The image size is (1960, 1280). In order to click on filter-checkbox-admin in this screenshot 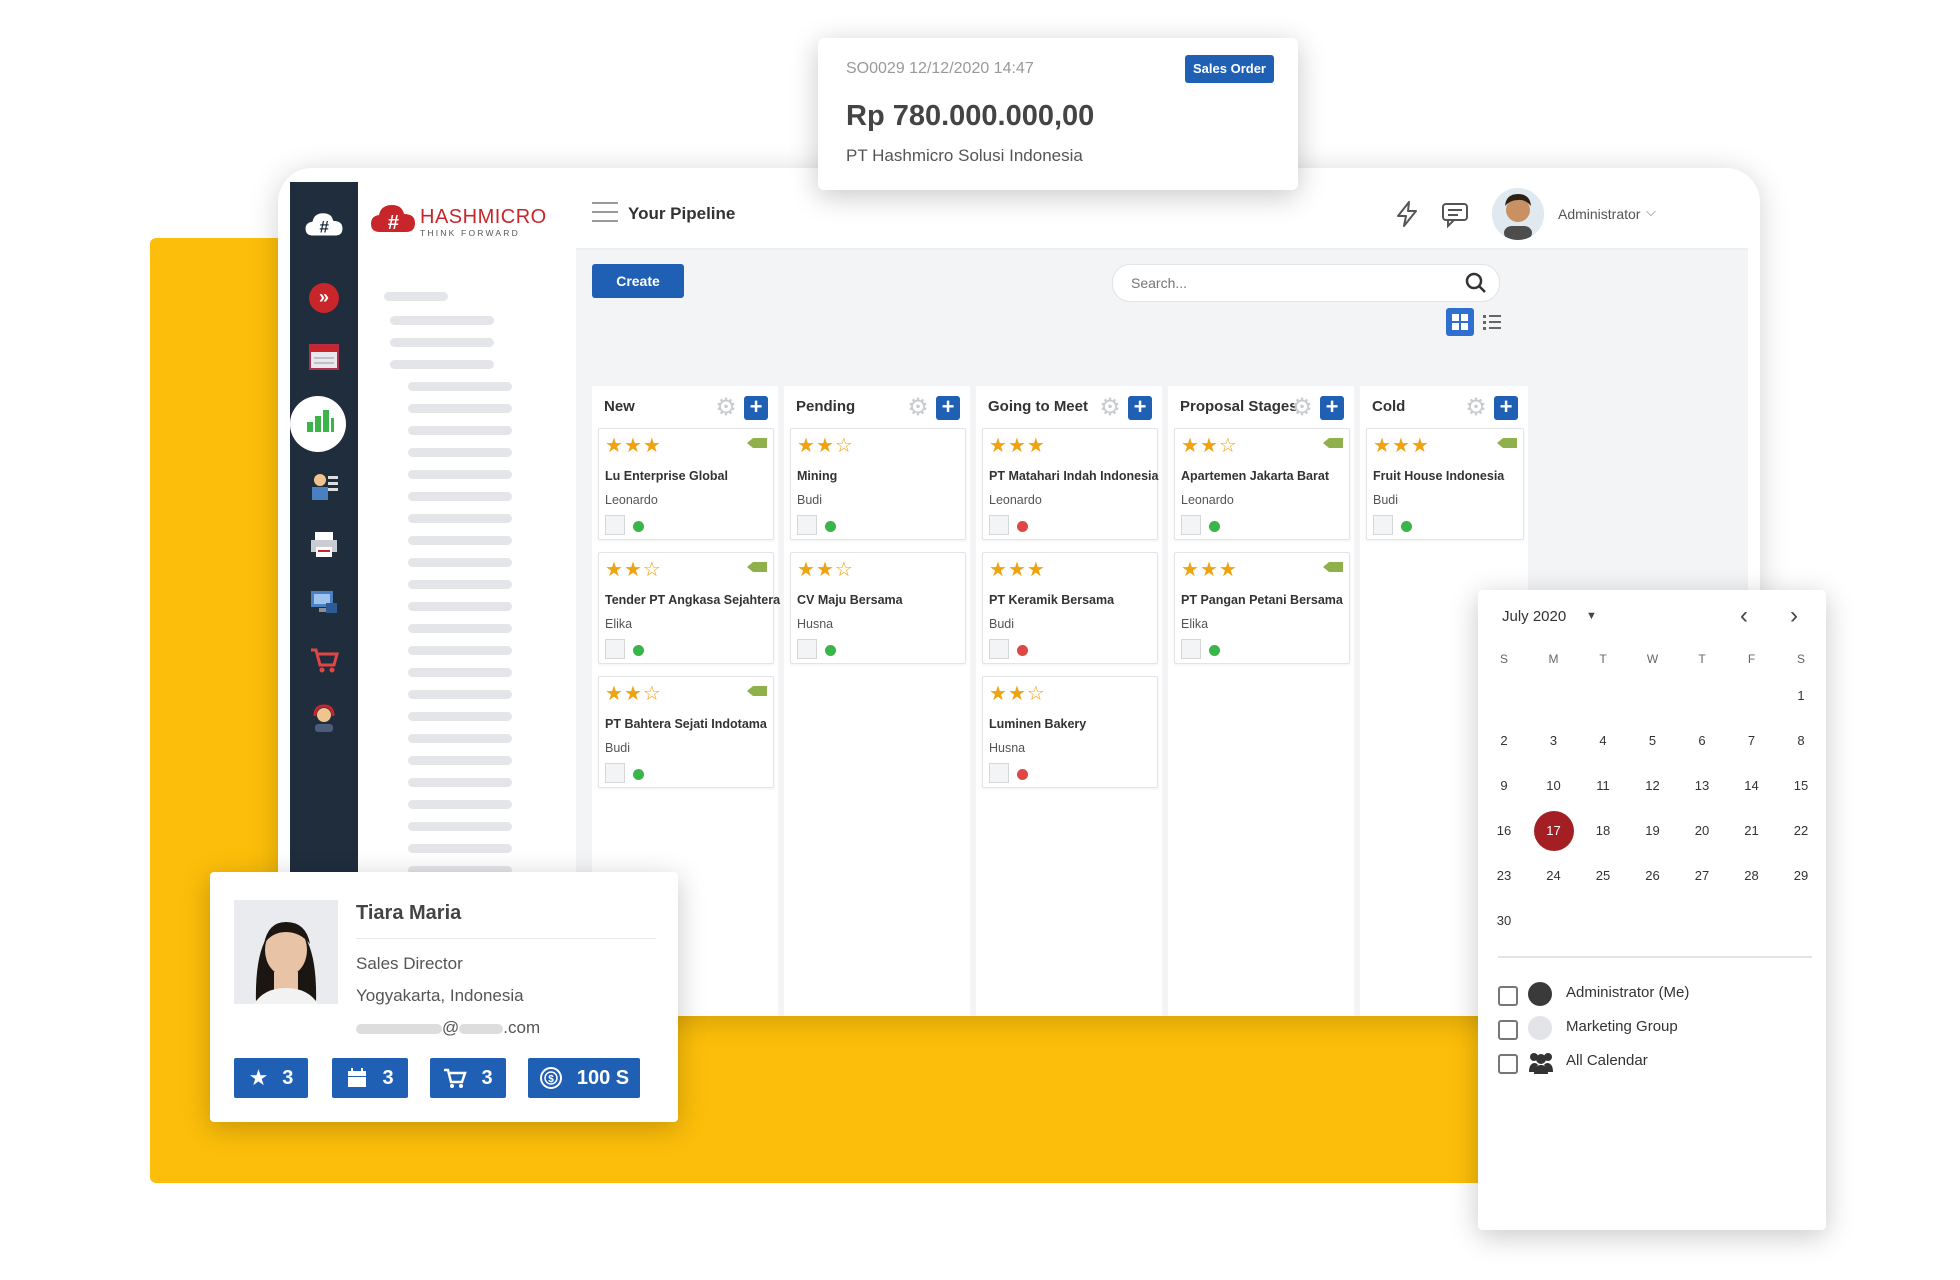, I will do `click(1508, 996)`.